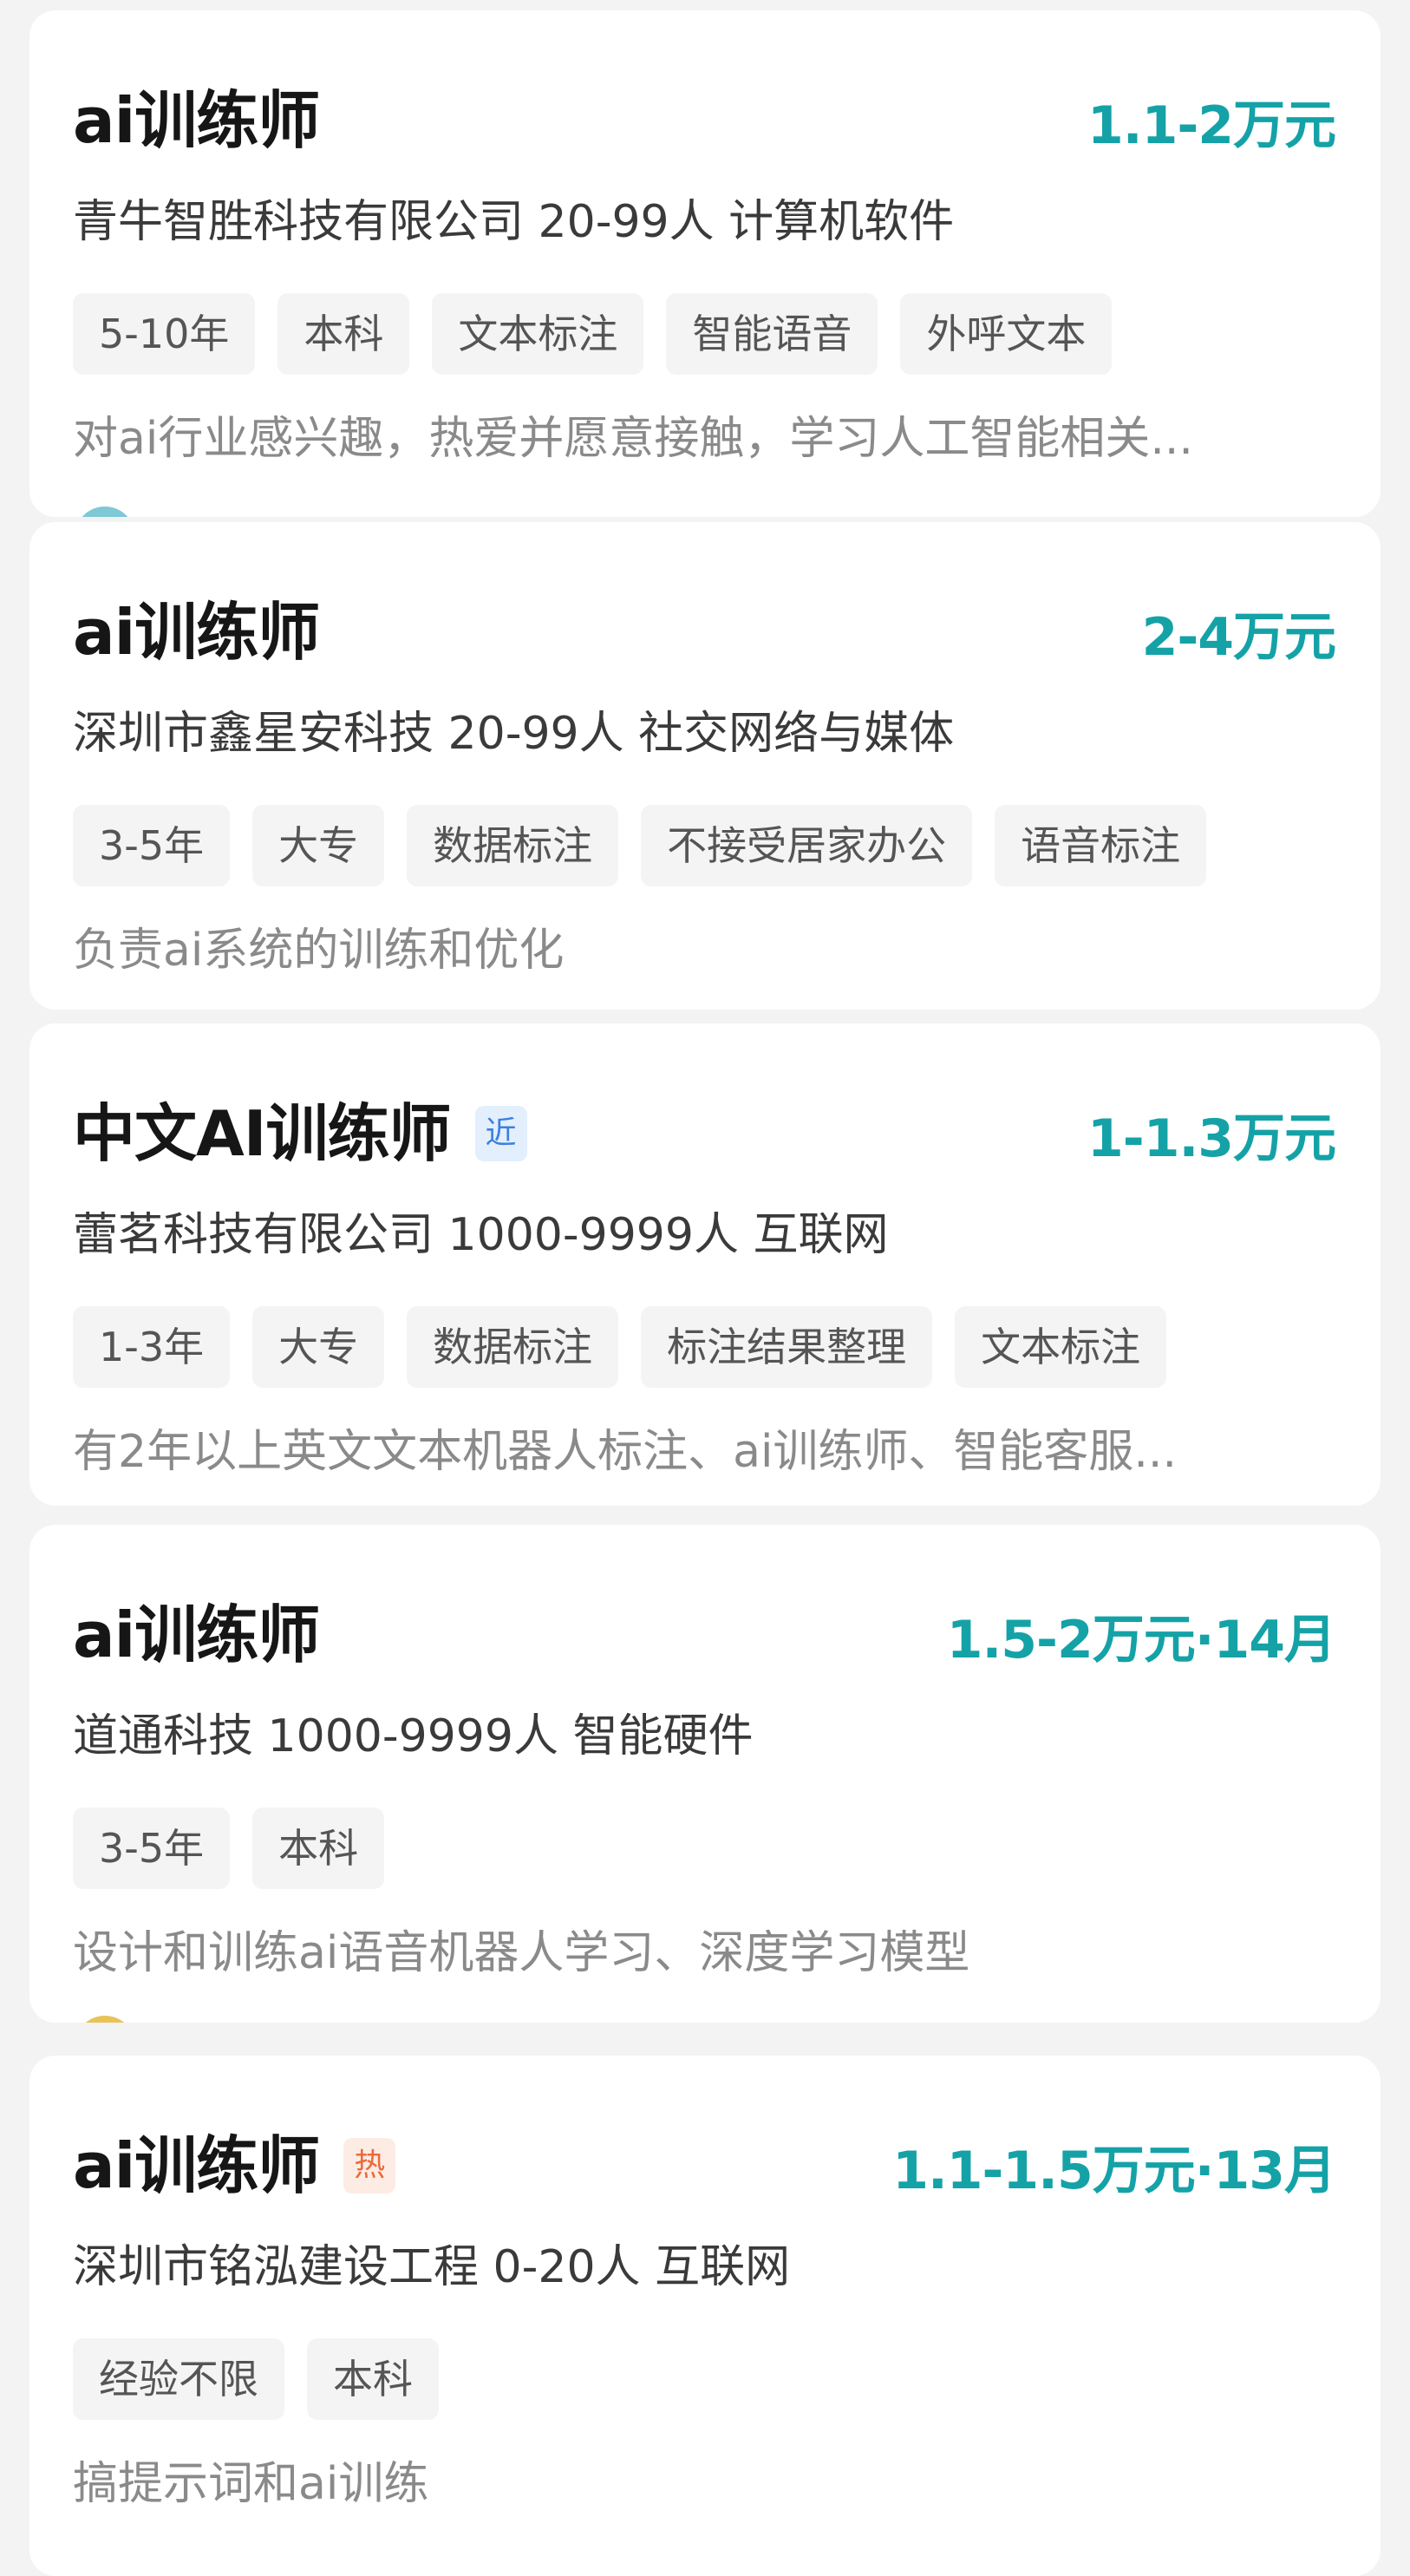 The height and width of the screenshot is (2576, 1410). What do you see at coordinates (319, 951) in the screenshot?
I see `job-description: 负责ai系统的训练和优化` at bounding box center [319, 951].